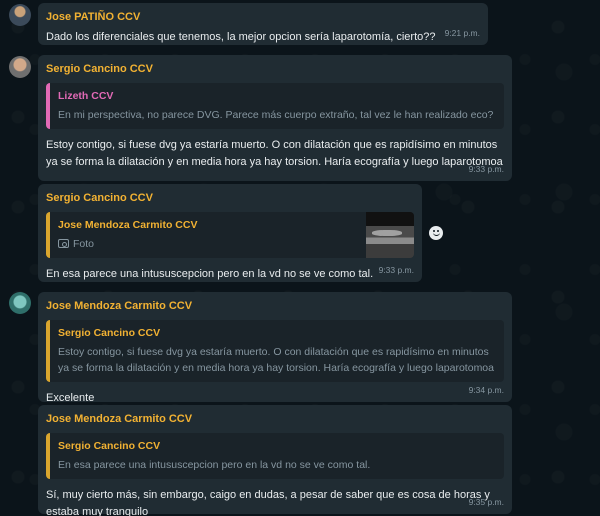 The width and height of the screenshot is (600, 516). What do you see at coordinates (390, 235) in the screenshot?
I see `photo-thumbnail` at bounding box center [390, 235].